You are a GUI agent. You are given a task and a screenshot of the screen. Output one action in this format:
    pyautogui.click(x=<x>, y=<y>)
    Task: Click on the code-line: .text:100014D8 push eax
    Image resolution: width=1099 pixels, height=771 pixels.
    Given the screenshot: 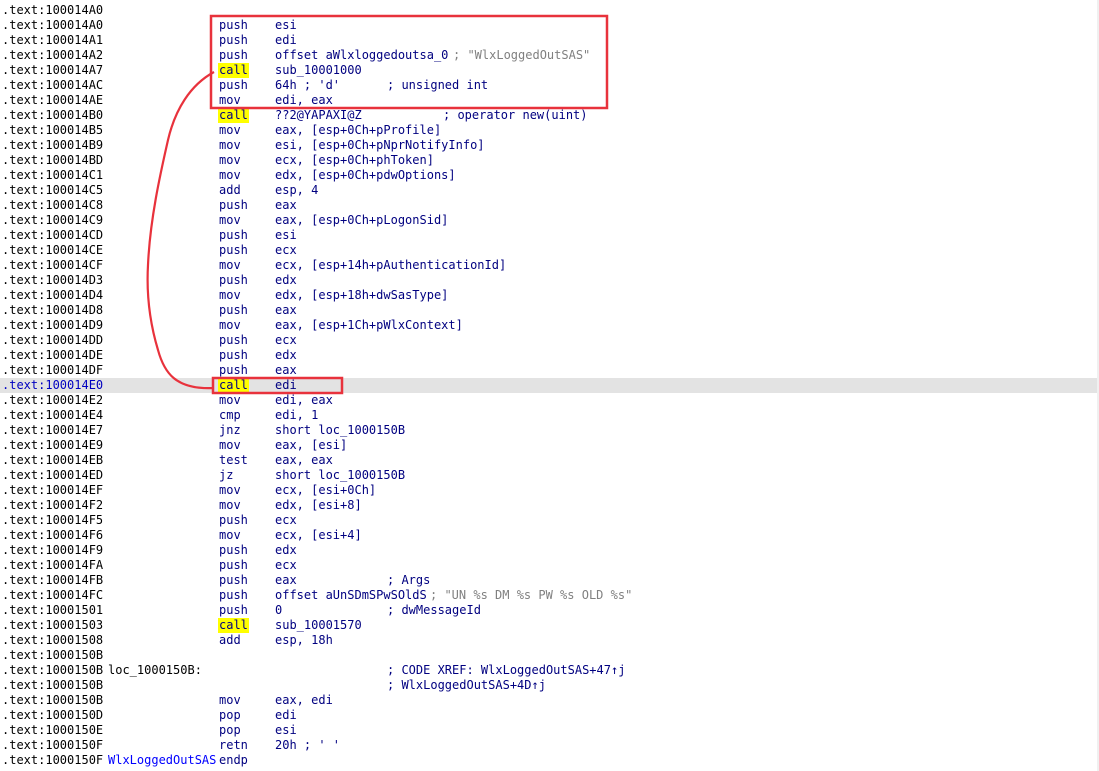 What is the action you would take?
    pyautogui.click(x=549, y=310)
    